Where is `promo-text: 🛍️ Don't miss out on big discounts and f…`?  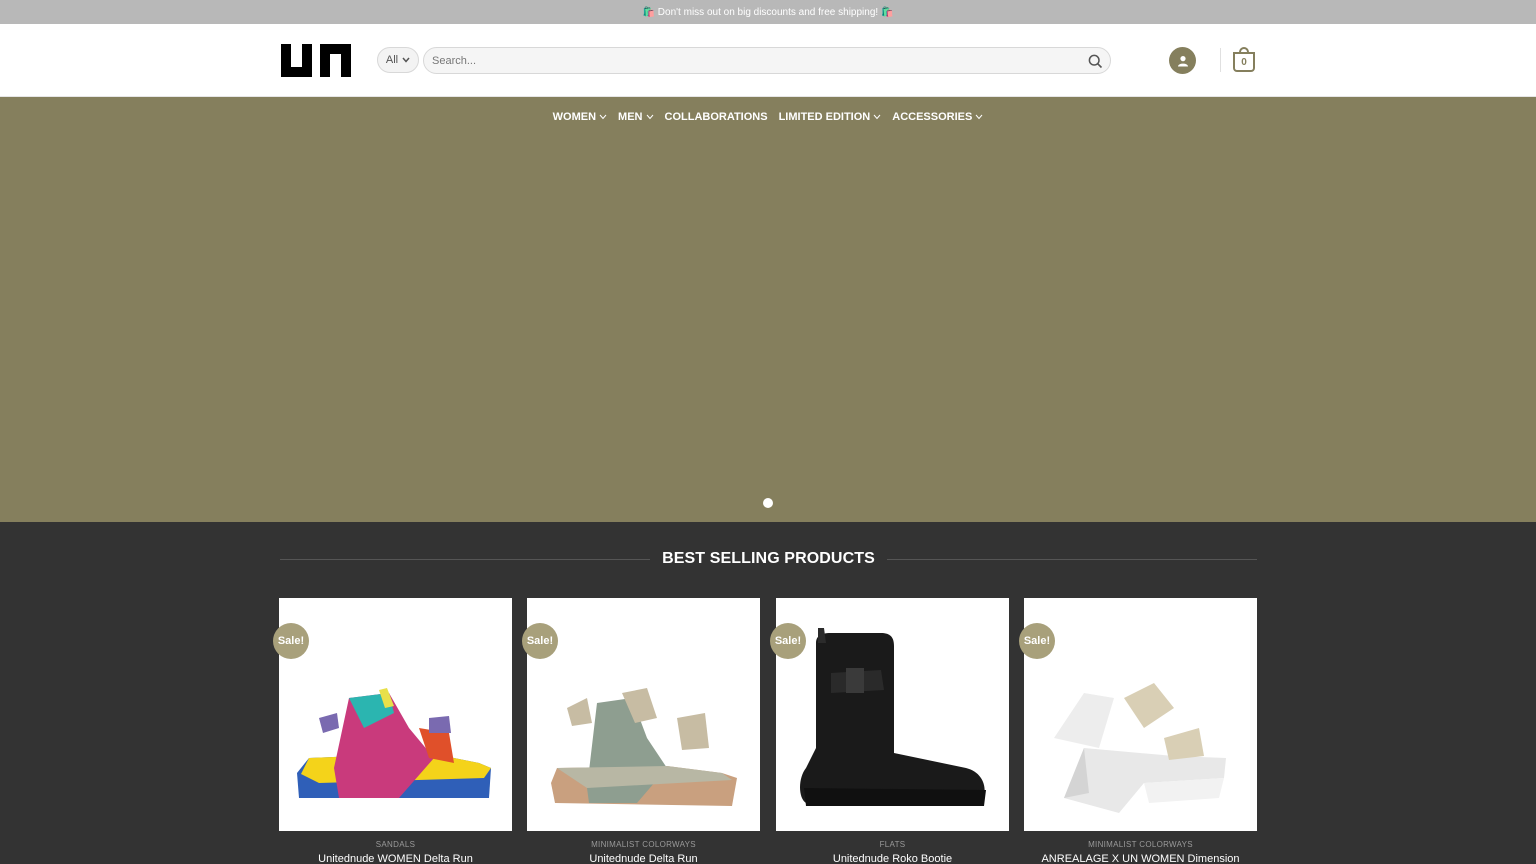 promo-text: 🛍️ Don't miss out on big discounts and f… is located at coordinates (768, 12).